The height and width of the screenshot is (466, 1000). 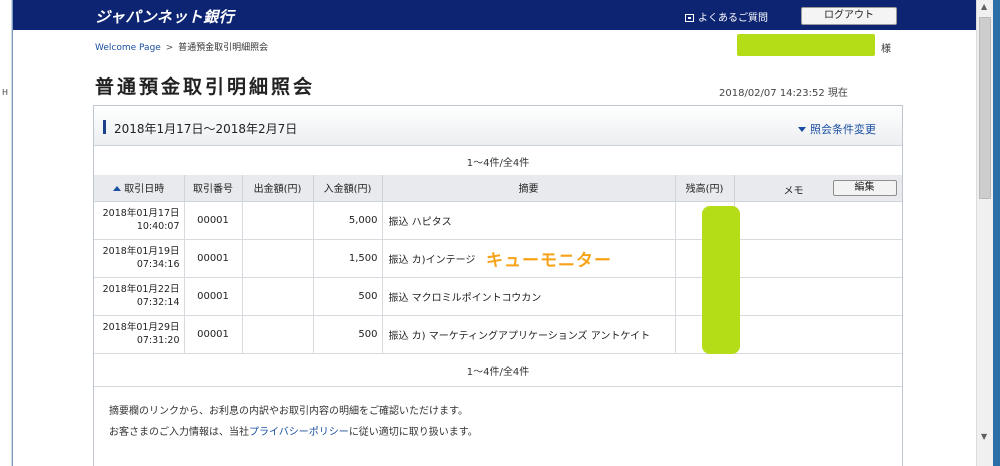 I want to click on deposit-header: 入金額(円), so click(x=347, y=188).